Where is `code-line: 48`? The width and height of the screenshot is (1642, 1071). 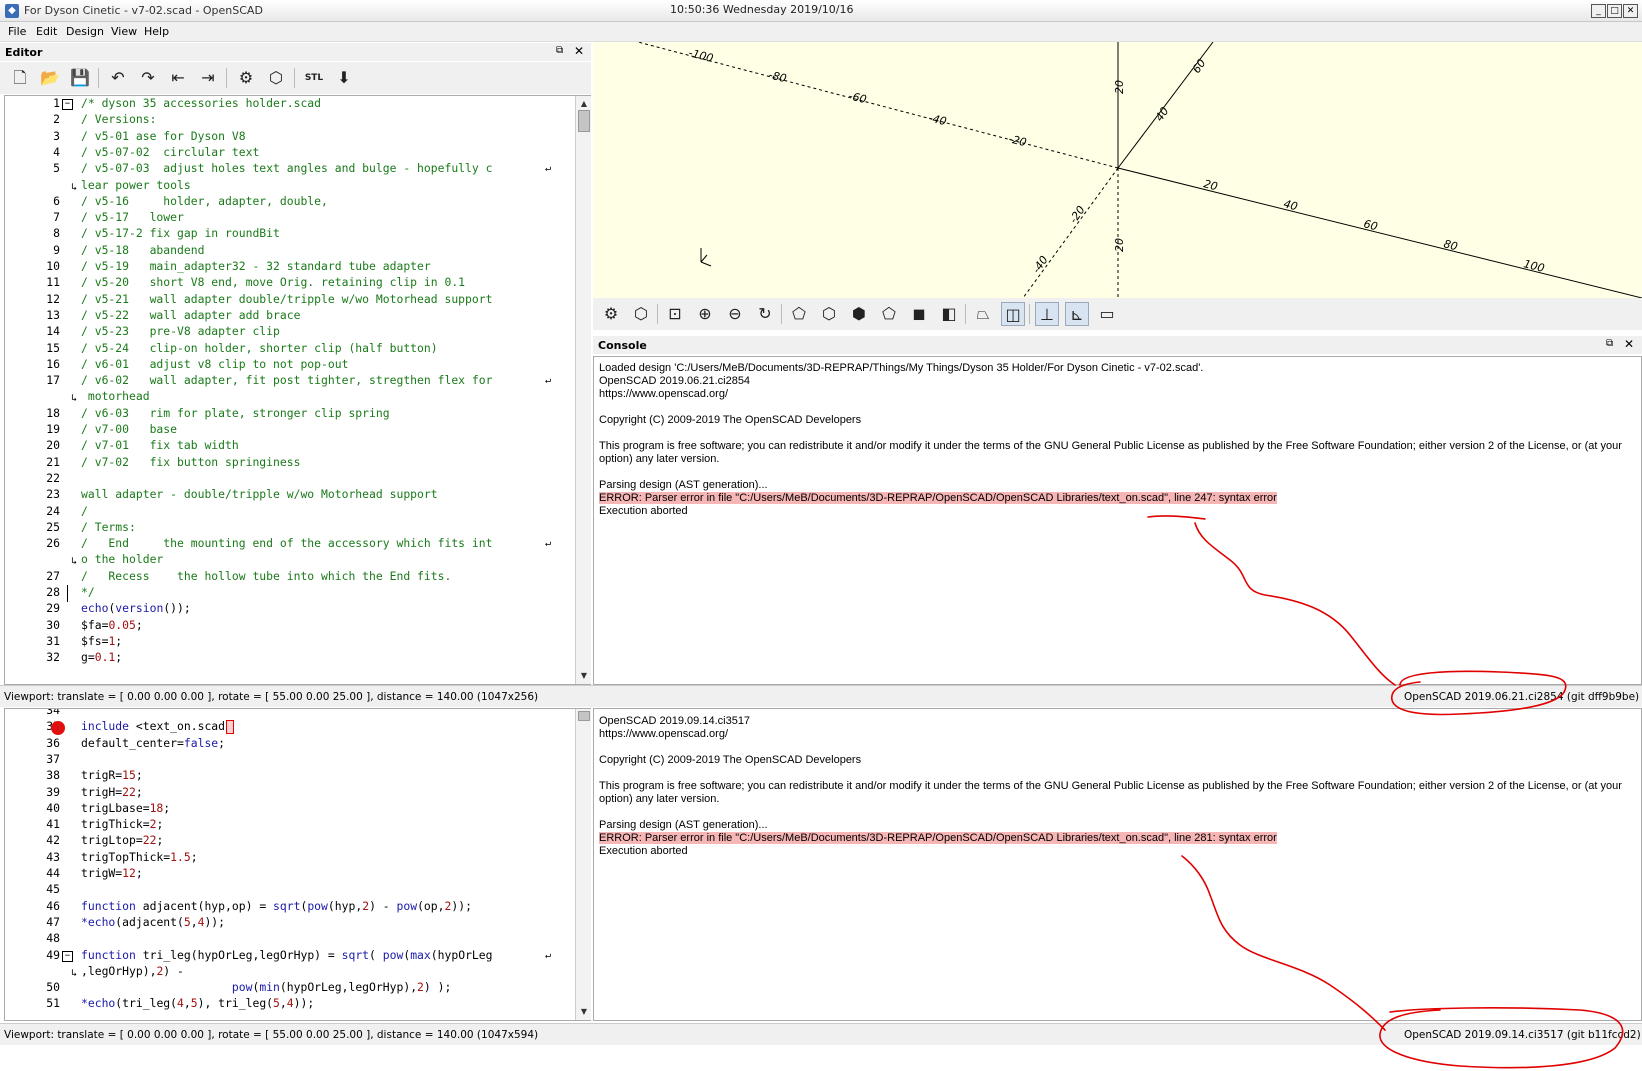 code-line: 48 is located at coordinates (288, 939).